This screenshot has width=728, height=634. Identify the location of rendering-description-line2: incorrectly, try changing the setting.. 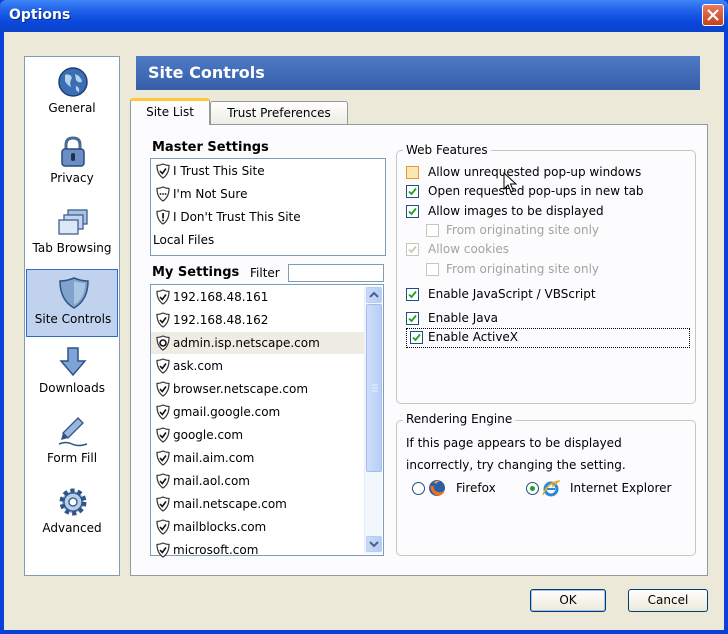
(516, 465).